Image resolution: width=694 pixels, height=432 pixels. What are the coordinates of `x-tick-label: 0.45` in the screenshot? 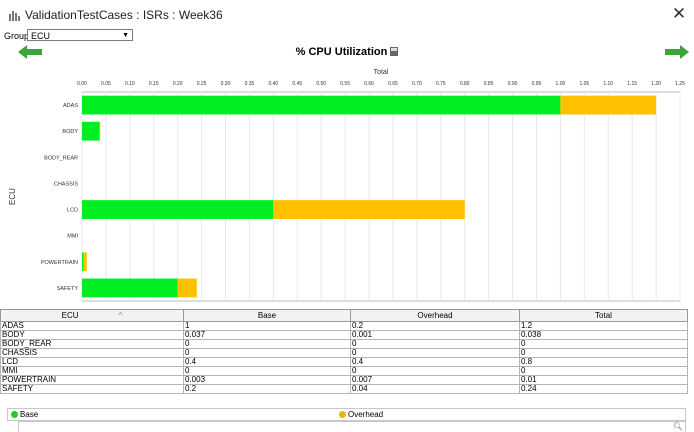 It's located at (297, 84).